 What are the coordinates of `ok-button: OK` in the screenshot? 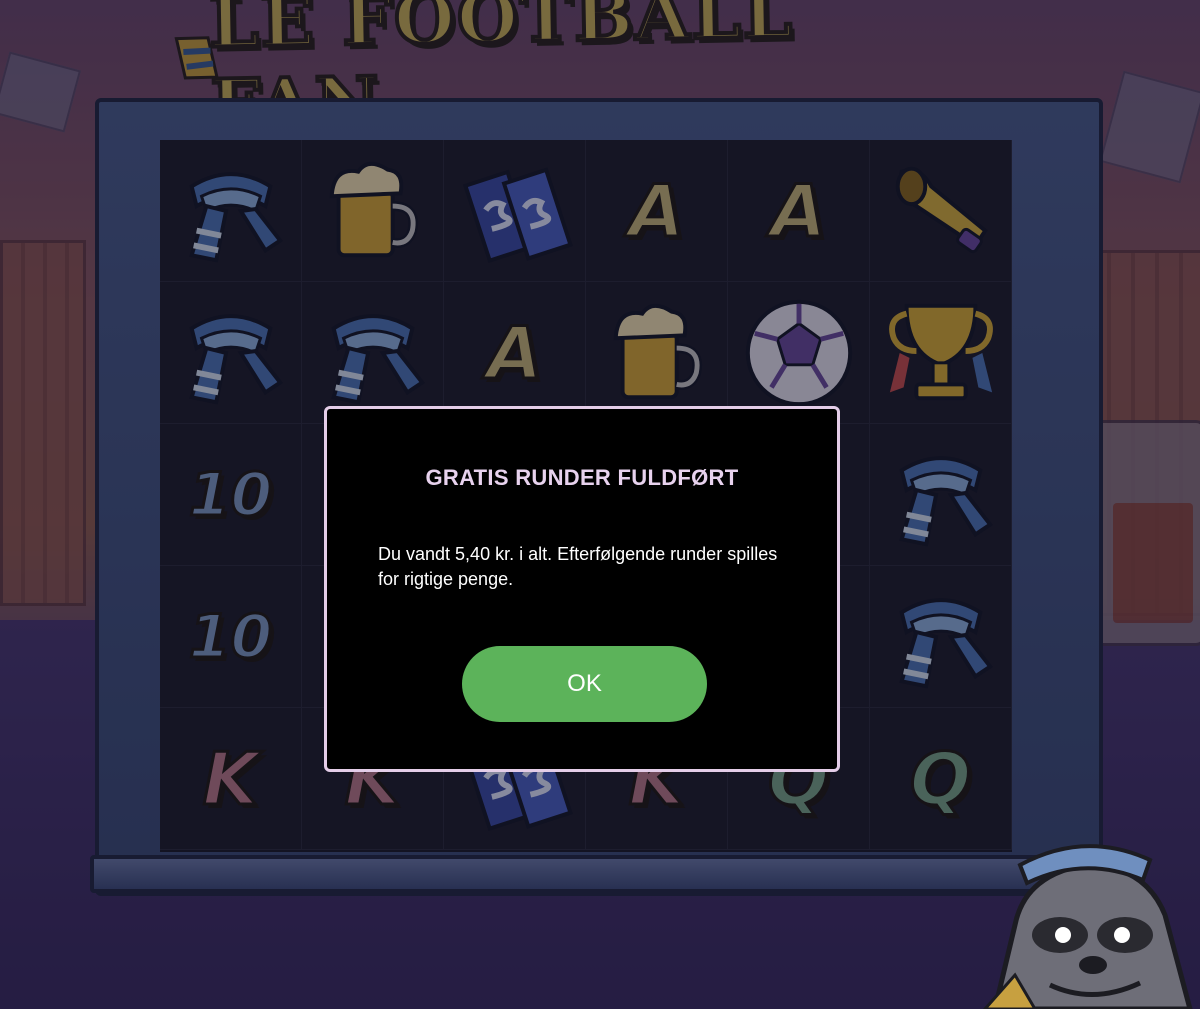 It's located at (584, 684).